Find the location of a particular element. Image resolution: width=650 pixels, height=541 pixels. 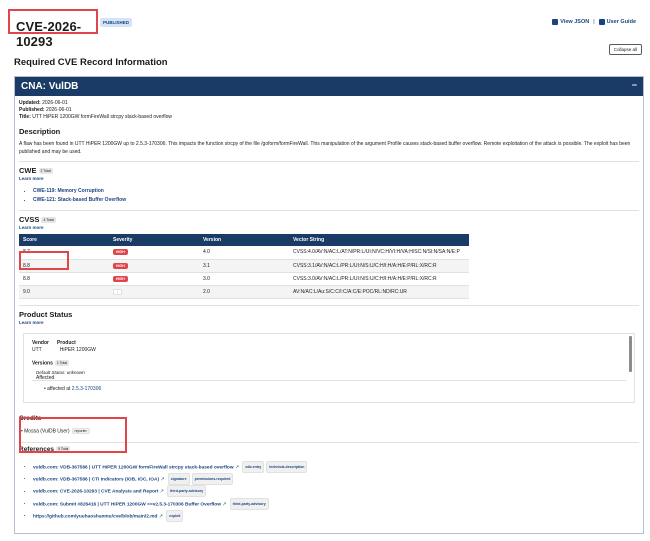

cvss-learn-more-link: Learn more is located at coordinates (329, 227).